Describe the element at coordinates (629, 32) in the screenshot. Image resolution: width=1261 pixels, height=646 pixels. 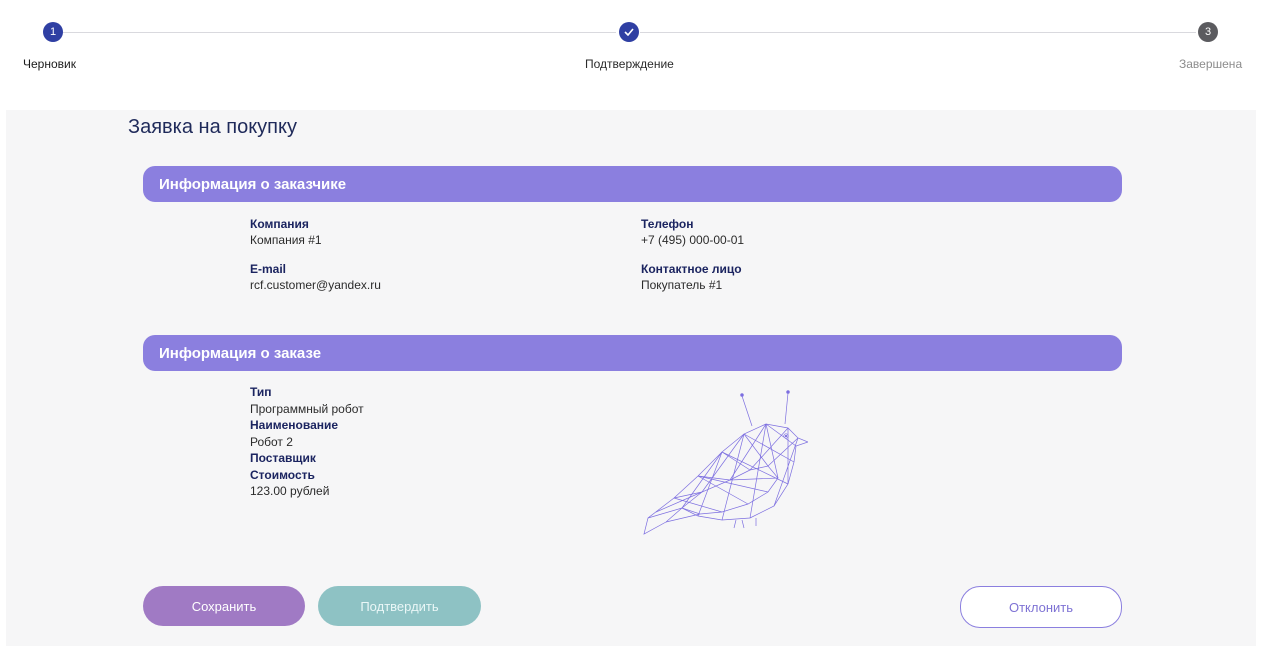
I see `step-2-check-icon` at that location.